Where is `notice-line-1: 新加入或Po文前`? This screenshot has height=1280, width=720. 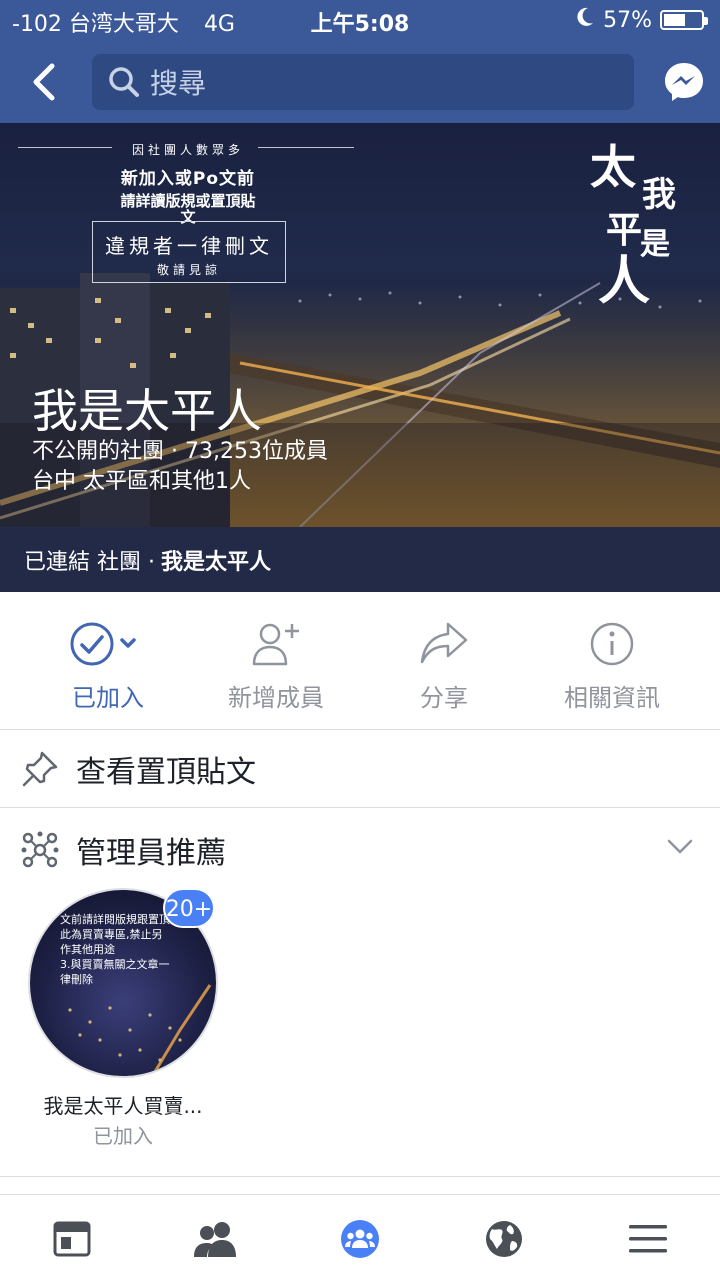
notice-line-1: 新加入或Po文前 is located at coordinates (188, 179).